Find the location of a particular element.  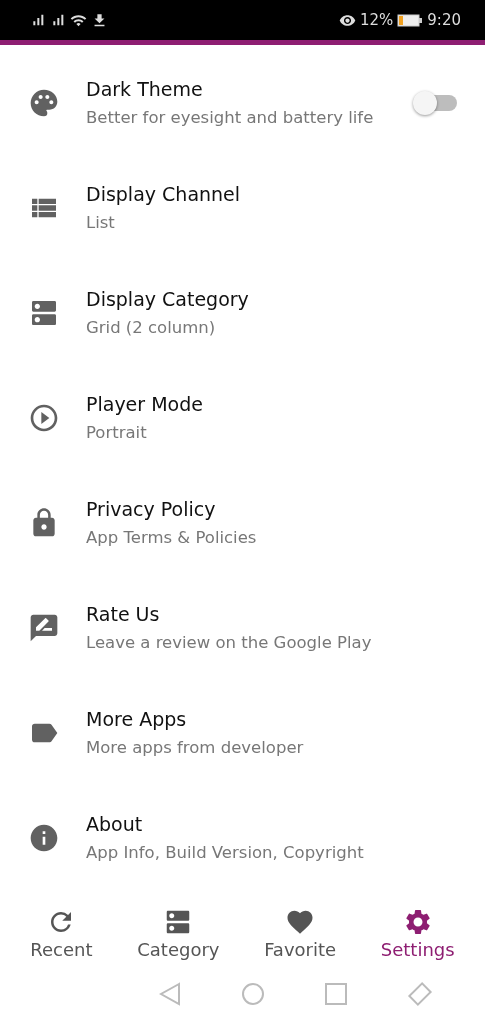

setting-title: Display Channel is located at coordinates (164, 194).